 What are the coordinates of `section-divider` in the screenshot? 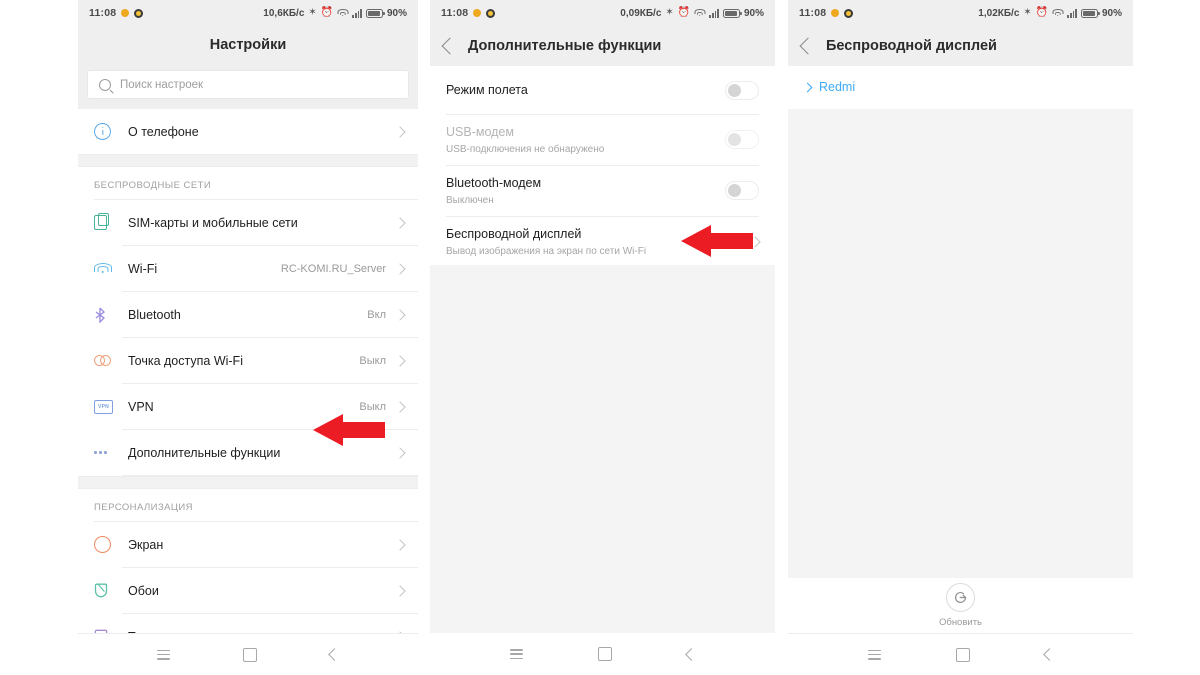 It's located at (248, 482).